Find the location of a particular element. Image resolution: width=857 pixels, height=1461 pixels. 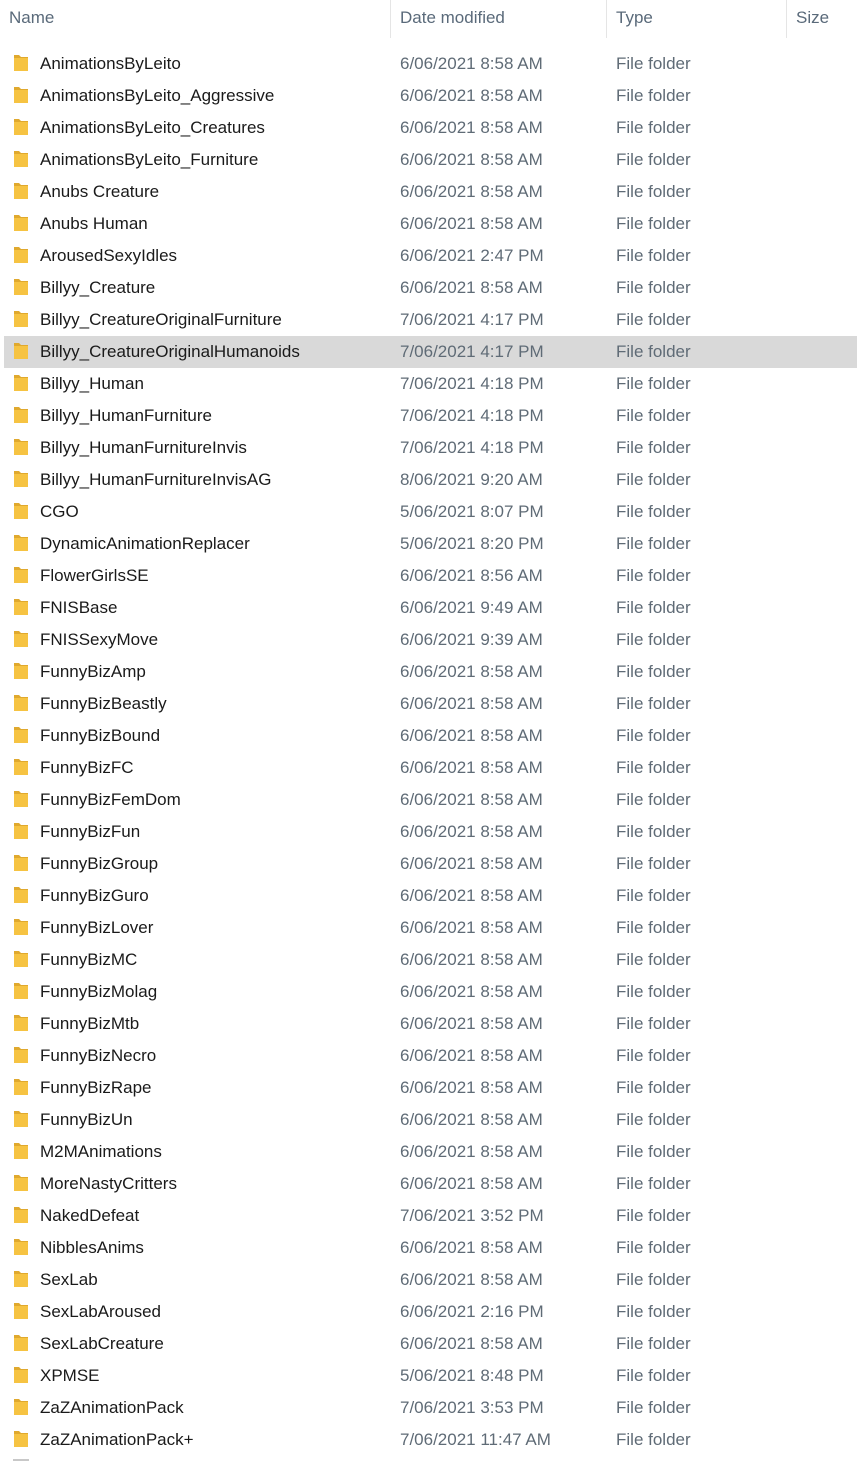

file-name: FunnyBizFC is located at coordinates (87, 768).